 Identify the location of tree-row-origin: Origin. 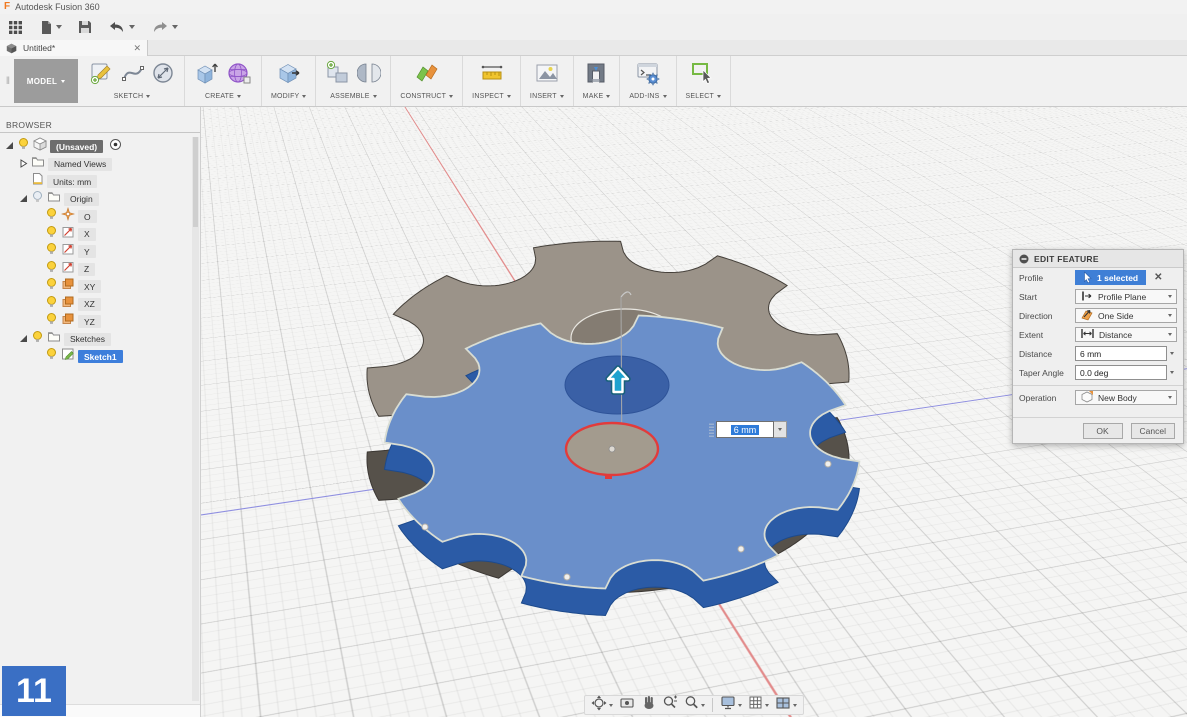
(100, 199).